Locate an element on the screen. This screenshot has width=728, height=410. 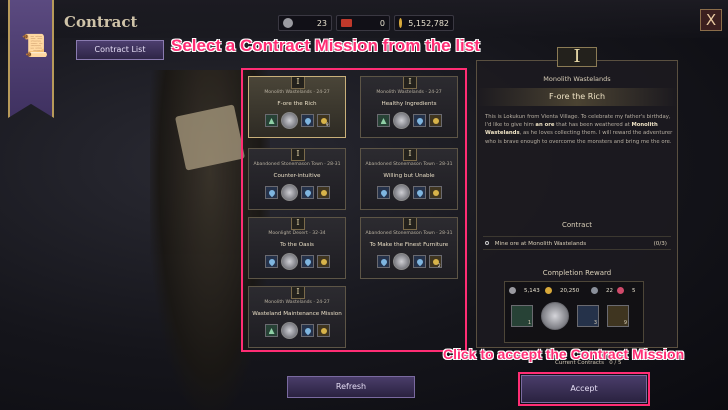
reward-section-label: Completion Reward is located at coordinates (577, 273).